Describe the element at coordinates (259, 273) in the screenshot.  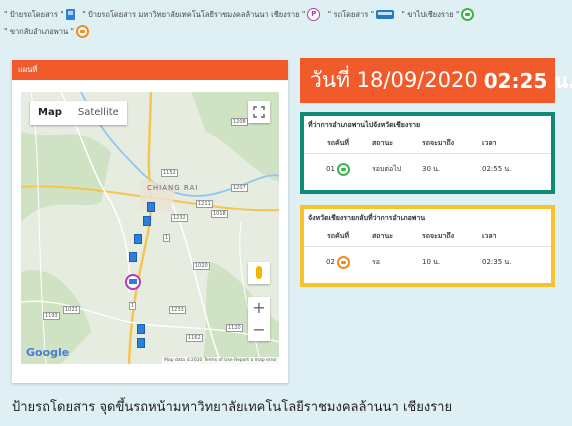
I see `street-view-pegman` at that location.